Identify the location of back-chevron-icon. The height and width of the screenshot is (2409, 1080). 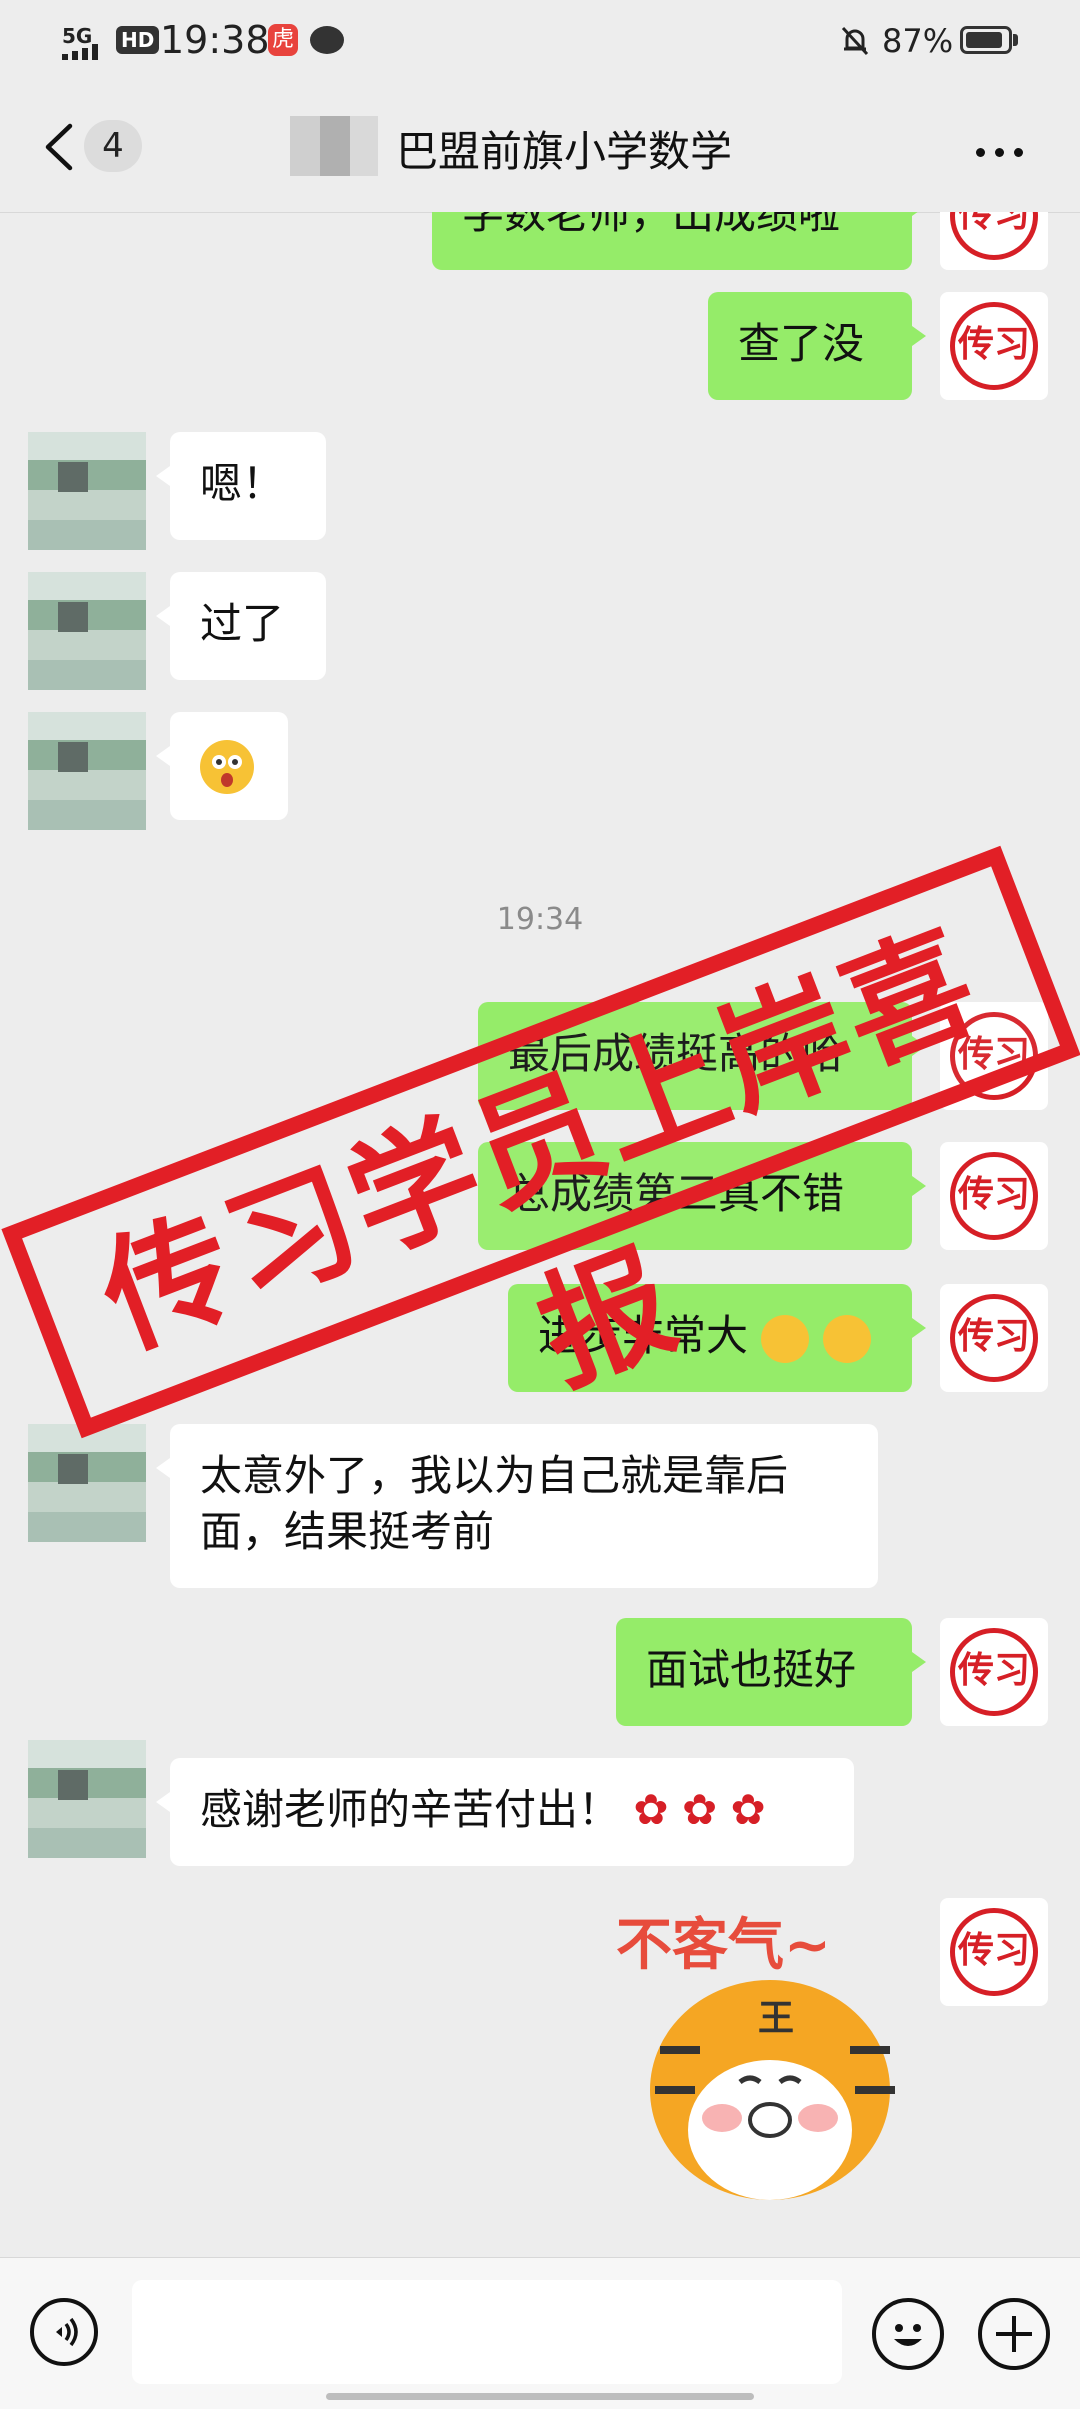
(60, 147).